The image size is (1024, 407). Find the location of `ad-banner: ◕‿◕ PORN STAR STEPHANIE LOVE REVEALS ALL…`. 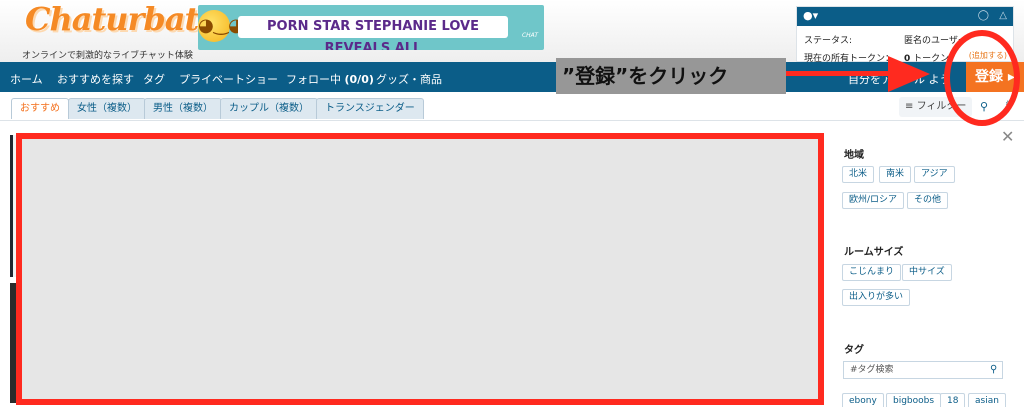

ad-banner: ◕‿◕ PORN STAR STEPHANIE LOVE REVEALS ALL… is located at coordinates (371, 27).